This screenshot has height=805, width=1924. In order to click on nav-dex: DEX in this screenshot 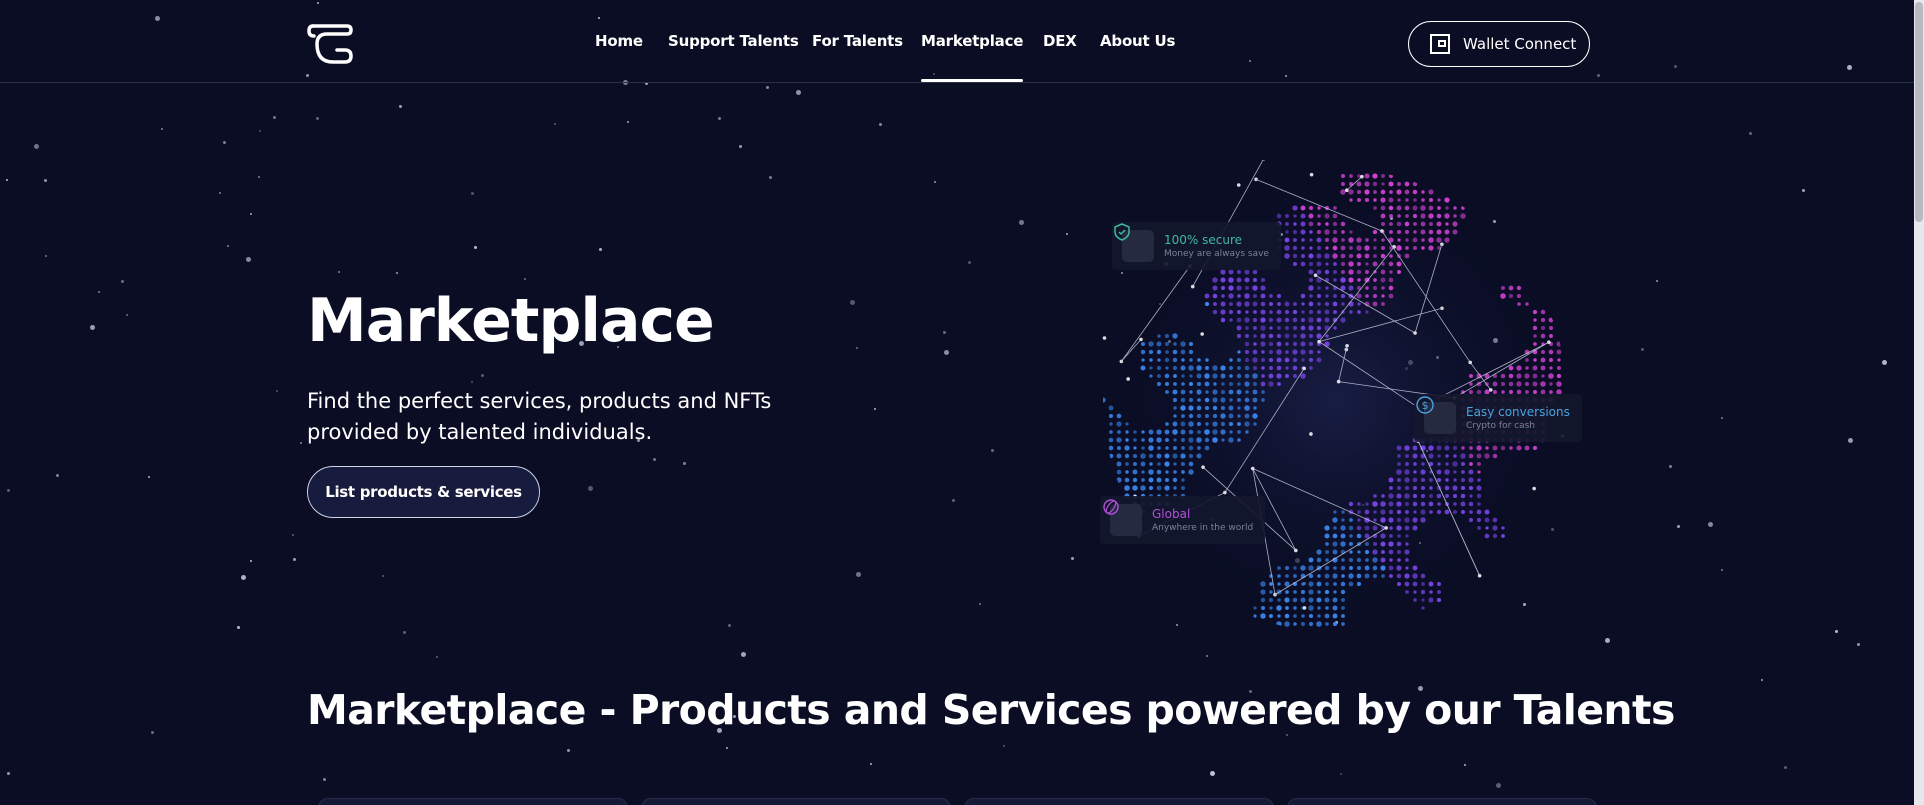, I will do `click(1060, 41)`.